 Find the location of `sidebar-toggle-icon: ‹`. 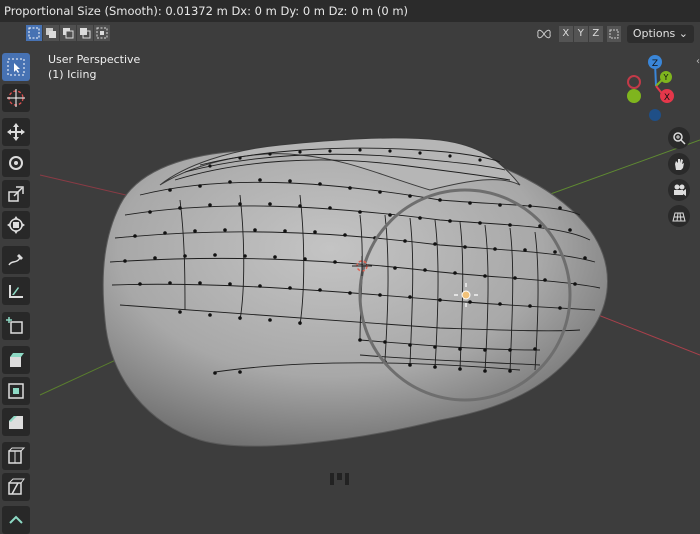

sidebar-toggle-icon: ‹ is located at coordinates (698, 61).